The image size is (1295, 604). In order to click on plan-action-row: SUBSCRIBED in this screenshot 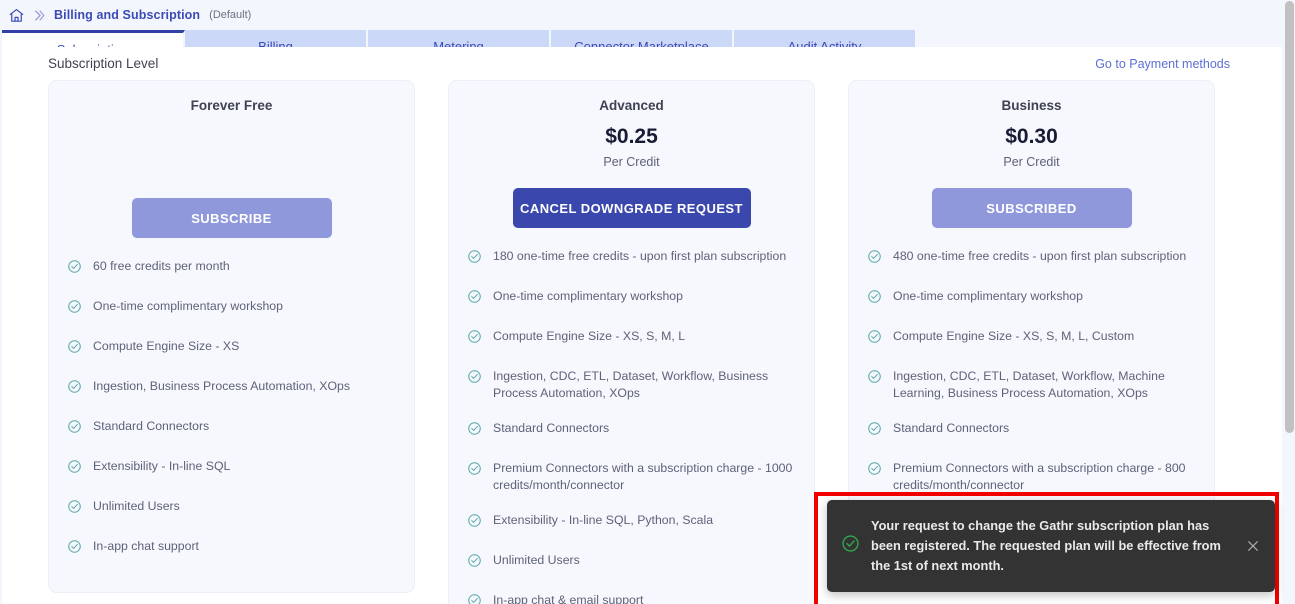, I will do `click(1031, 208)`.